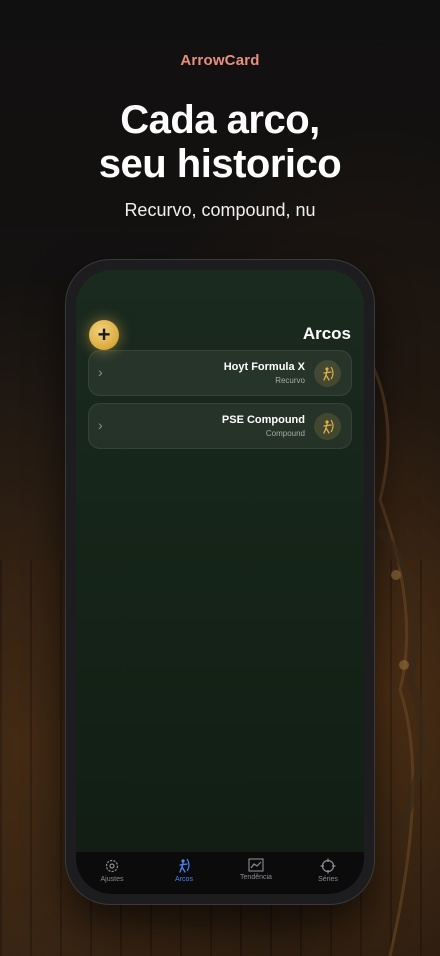  What do you see at coordinates (263, 420) in the screenshot?
I see `bow-name: PSE Compound` at bounding box center [263, 420].